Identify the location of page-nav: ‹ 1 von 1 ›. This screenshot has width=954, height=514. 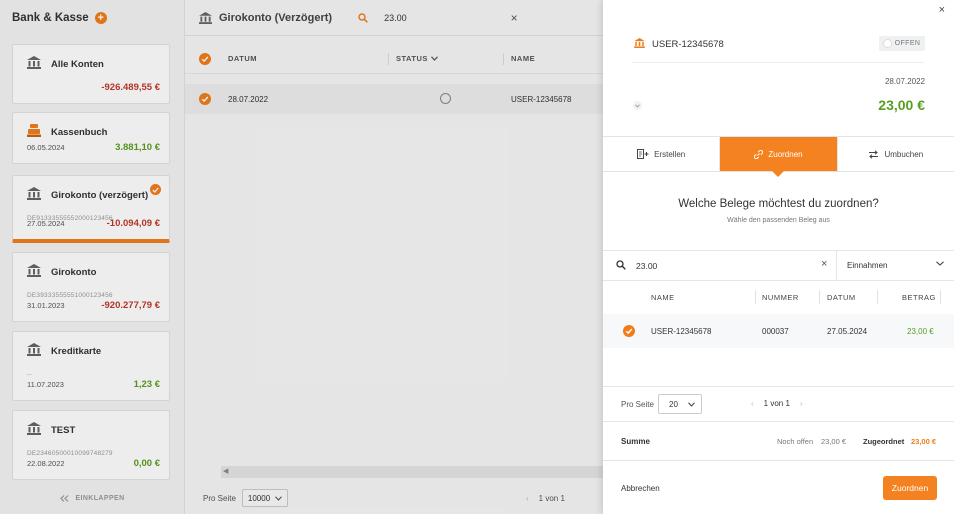
(777, 403).